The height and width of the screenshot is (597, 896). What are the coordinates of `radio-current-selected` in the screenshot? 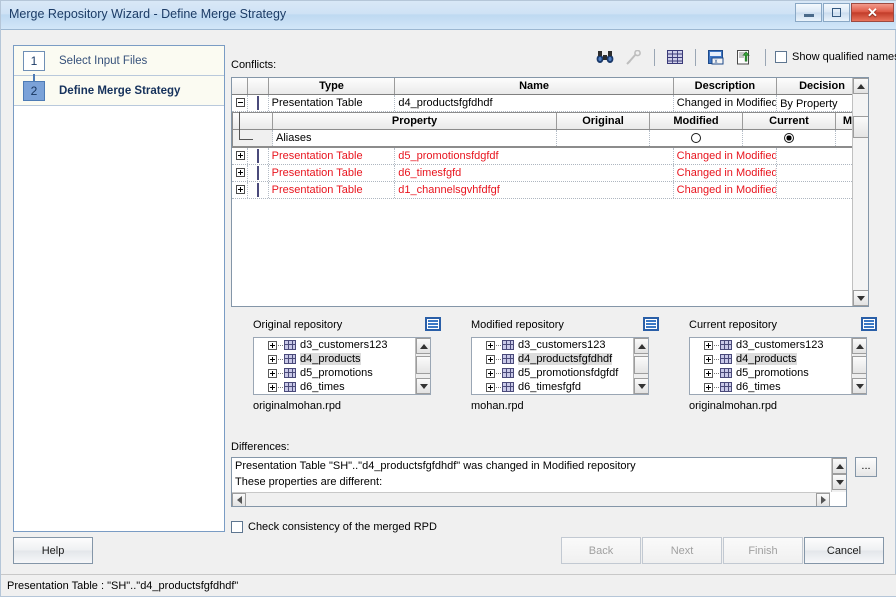 It's located at (789, 138).